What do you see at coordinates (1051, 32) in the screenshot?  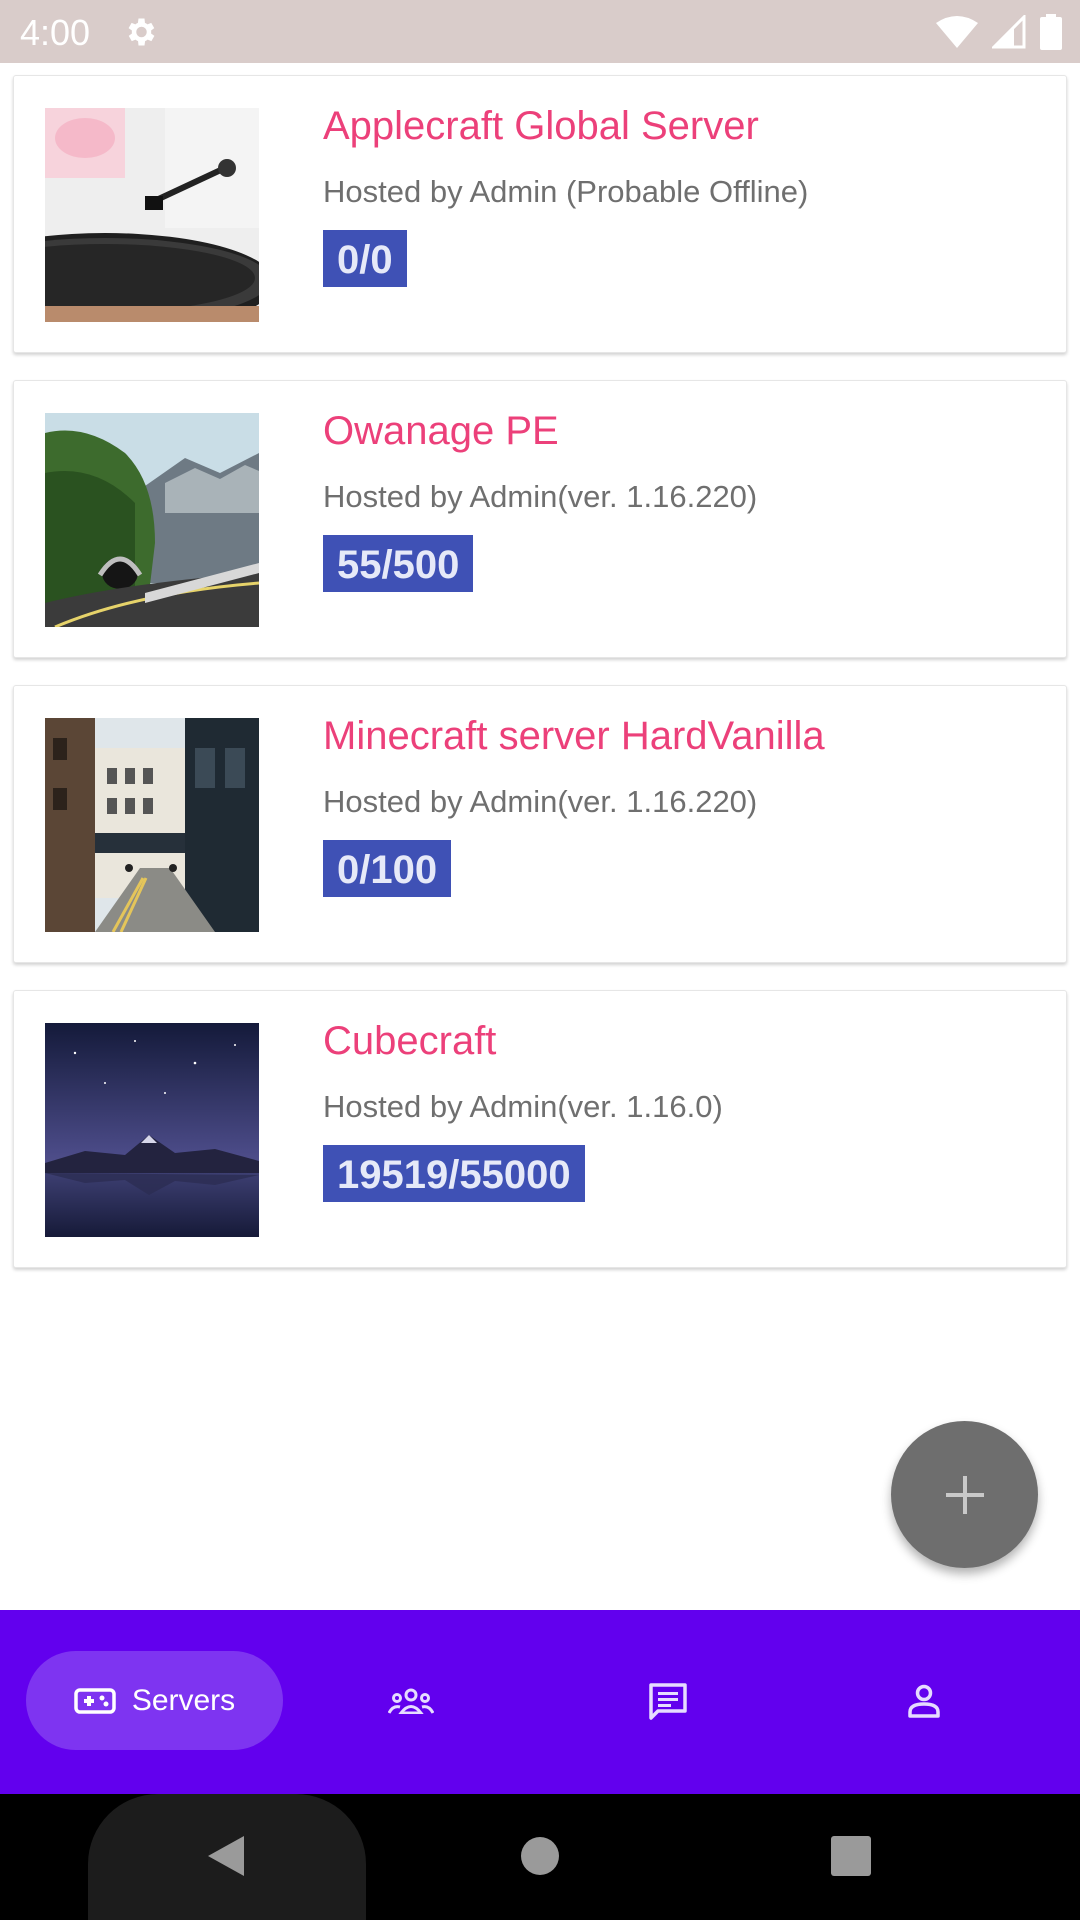 I see `battery-icon` at bounding box center [1051, 32].